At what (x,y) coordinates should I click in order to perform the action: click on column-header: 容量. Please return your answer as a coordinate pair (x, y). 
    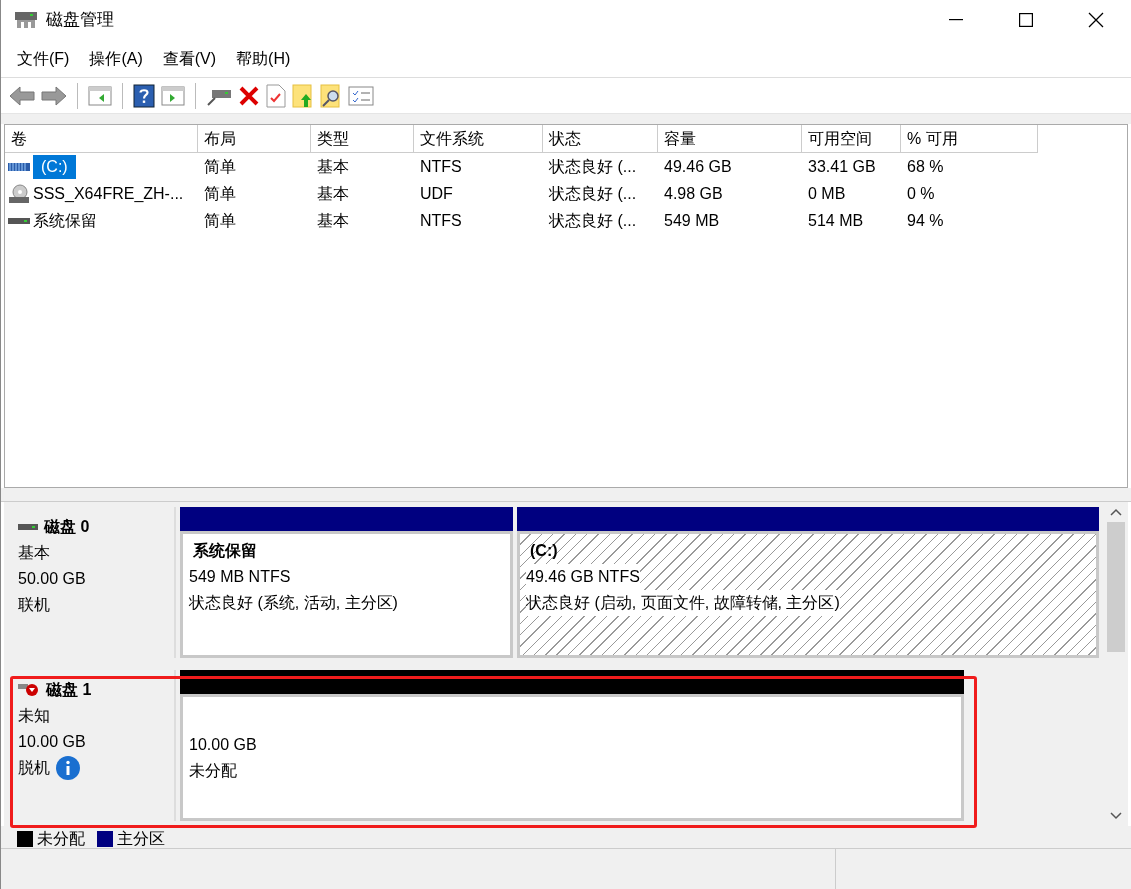
    Looking at the image, I should click on (730, 139).